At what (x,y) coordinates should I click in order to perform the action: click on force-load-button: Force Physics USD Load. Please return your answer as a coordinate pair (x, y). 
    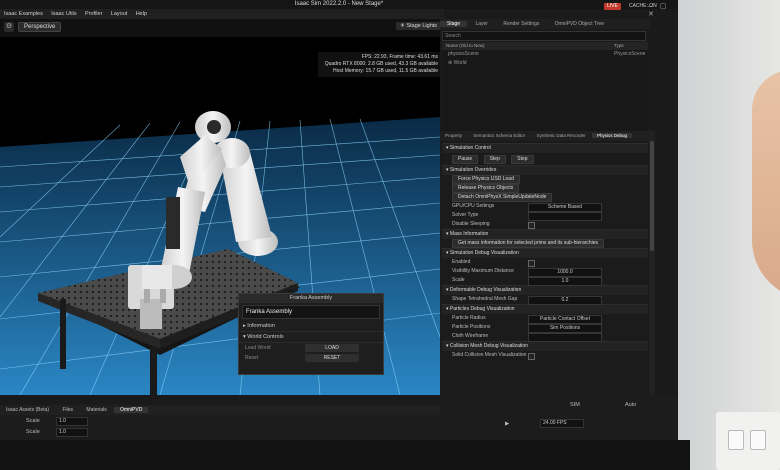
    Looking at the image, I should click on (486, 179).